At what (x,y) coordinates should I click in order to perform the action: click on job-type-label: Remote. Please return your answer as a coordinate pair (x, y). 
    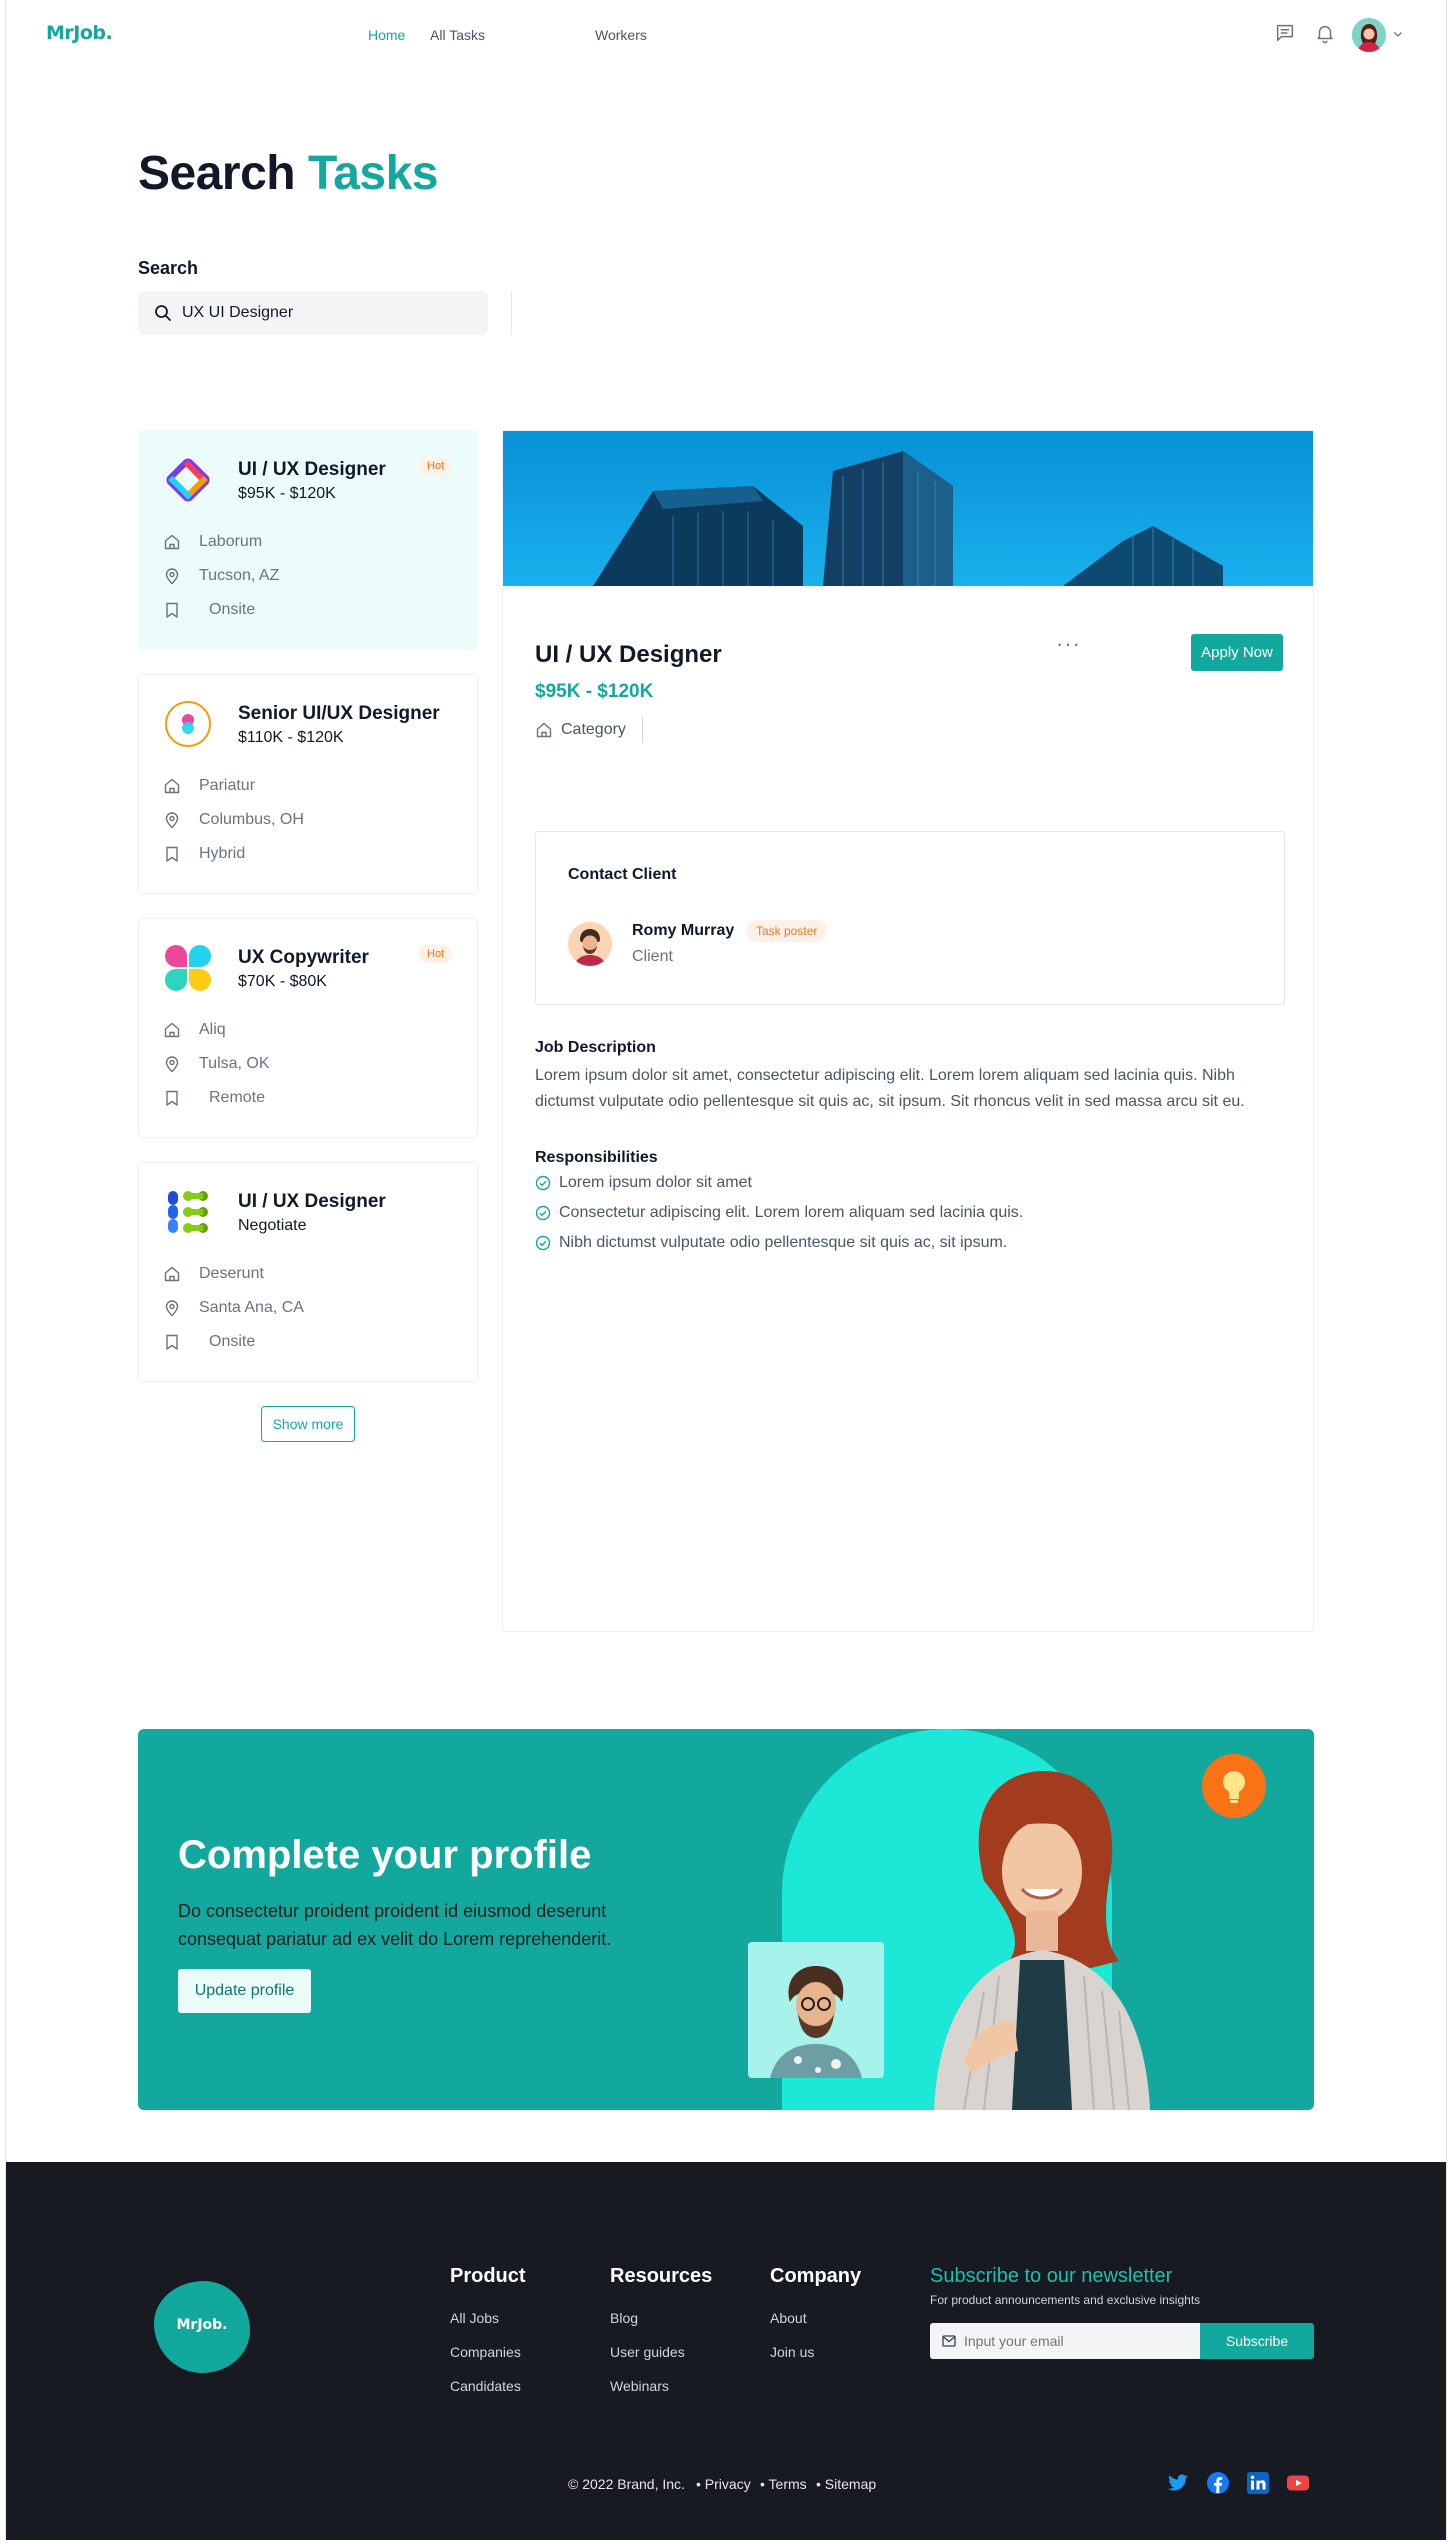
    Looking at the image, I should click on (237, 1097).